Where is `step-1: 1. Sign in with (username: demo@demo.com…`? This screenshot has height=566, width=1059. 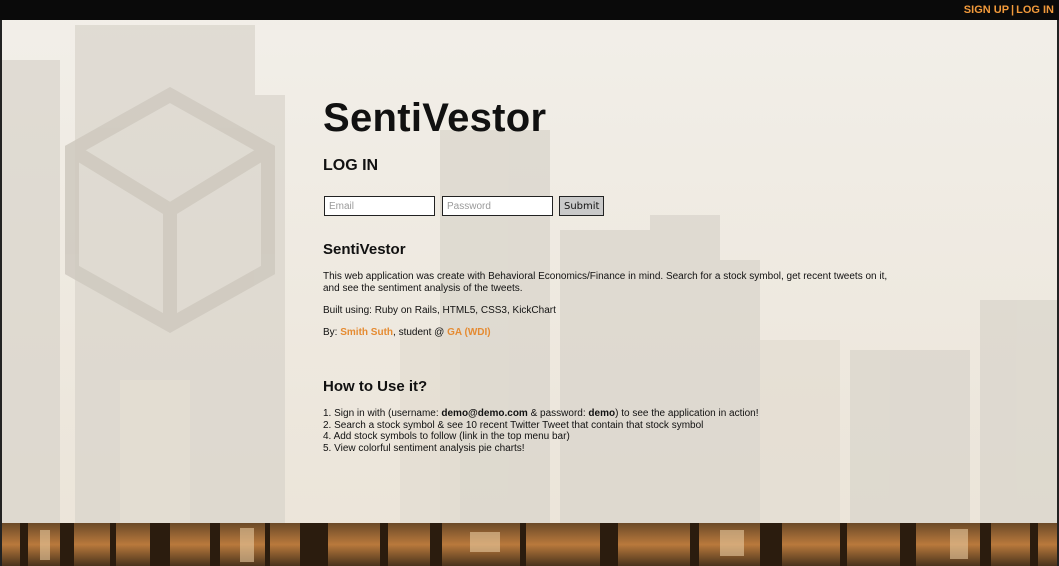 step-1: 1. Sign in with (username: demo@demo.com… is located at coordinates (623, 414).